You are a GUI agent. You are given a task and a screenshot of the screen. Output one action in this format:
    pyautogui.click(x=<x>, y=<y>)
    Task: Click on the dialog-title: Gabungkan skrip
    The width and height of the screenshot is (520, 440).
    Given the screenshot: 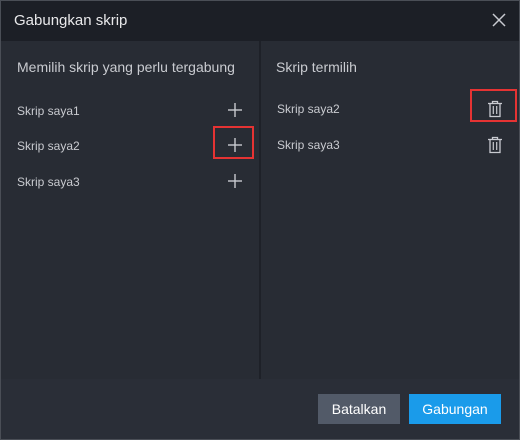 What is the action you would take?
    pyautogui.click(x=71, y=20)
    